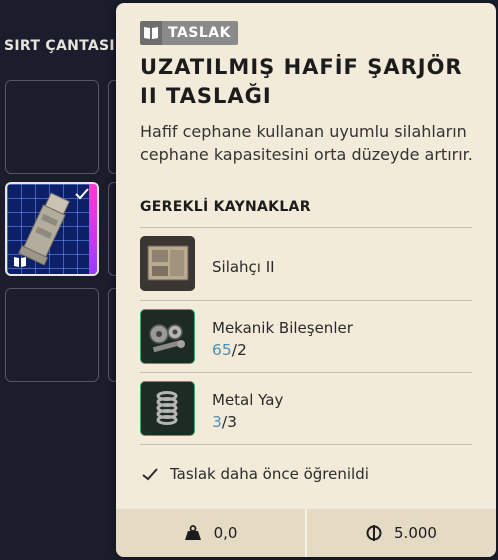 The image size is (498, 560). I want to click on requirements-heading: GEREKLİ KAYNAKLAR, so click(225, 207).